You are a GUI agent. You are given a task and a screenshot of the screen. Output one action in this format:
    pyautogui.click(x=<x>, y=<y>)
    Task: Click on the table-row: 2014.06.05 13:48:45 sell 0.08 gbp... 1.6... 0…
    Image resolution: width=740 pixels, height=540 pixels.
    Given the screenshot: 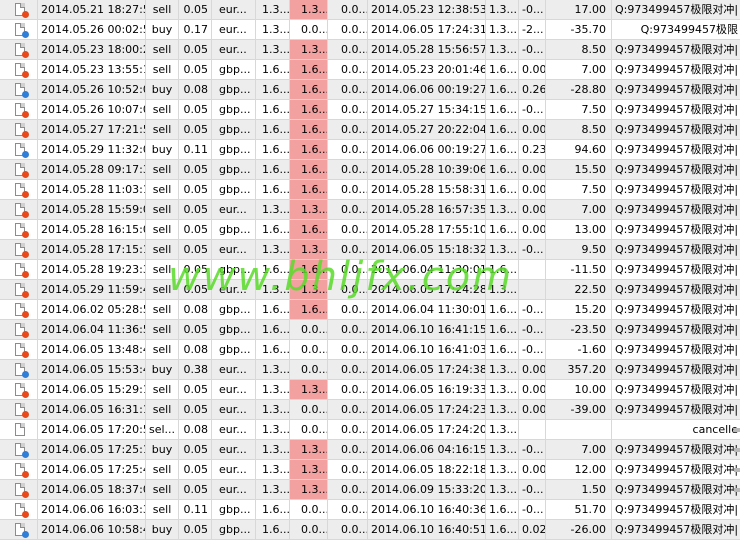 What is the action you would take?
    pyautogui.click(x=370, y=350)
    